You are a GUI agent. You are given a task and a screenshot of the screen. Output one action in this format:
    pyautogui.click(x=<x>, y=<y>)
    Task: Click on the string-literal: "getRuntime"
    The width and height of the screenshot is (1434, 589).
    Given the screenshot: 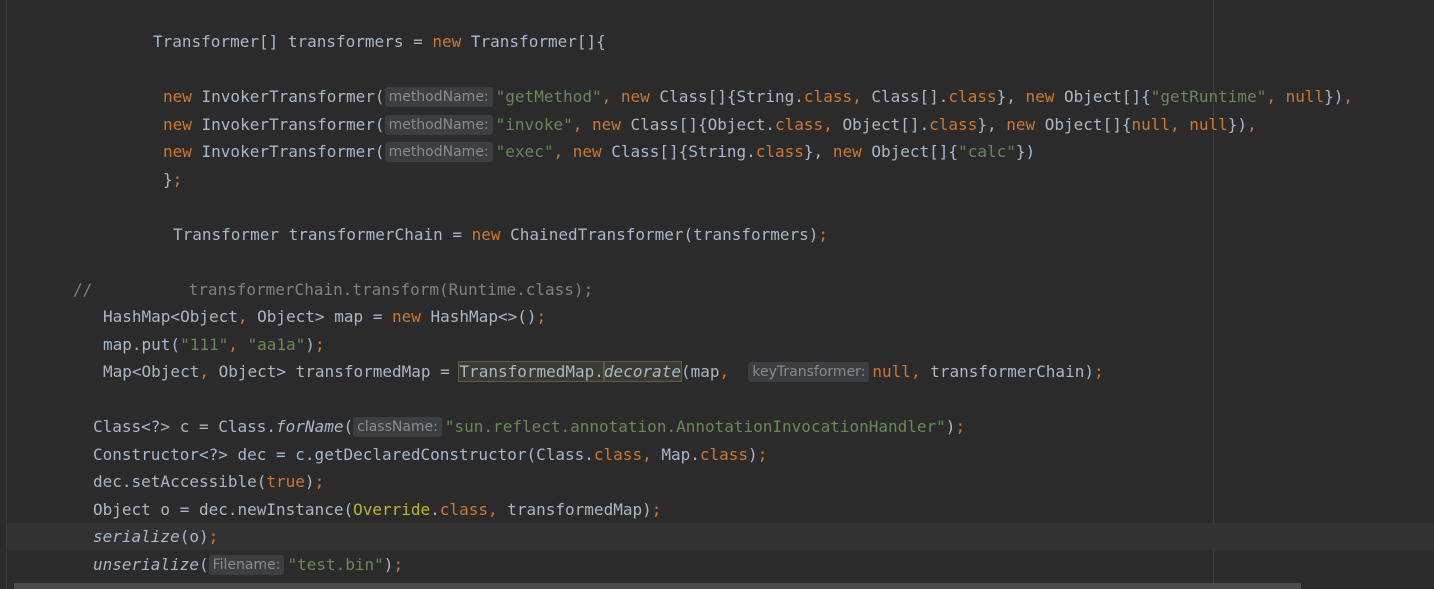 What is the action you would take?
    pyautogui.click(x=1208, y=96)
    